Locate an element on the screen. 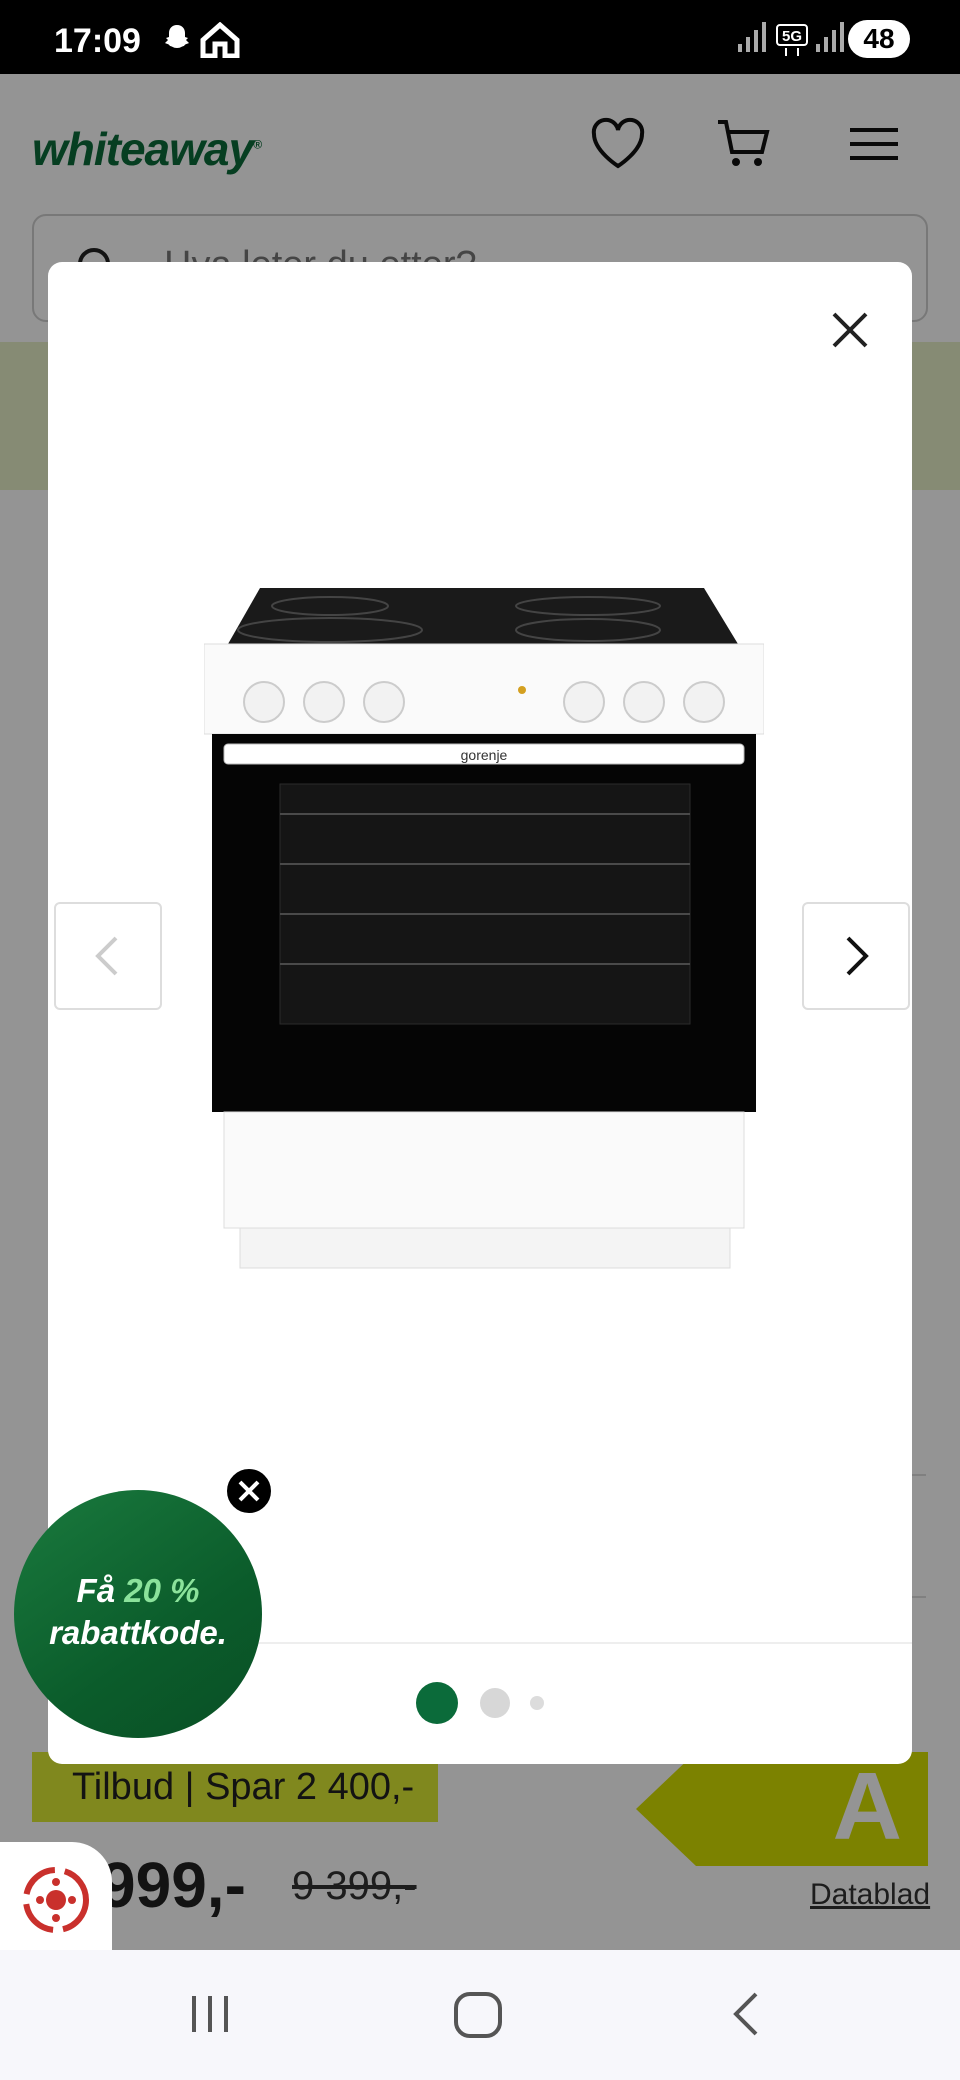 Image resolution: width=960 pixels, height=2080 pixels. chevron-left-icon is located at coordinates (106, 956).